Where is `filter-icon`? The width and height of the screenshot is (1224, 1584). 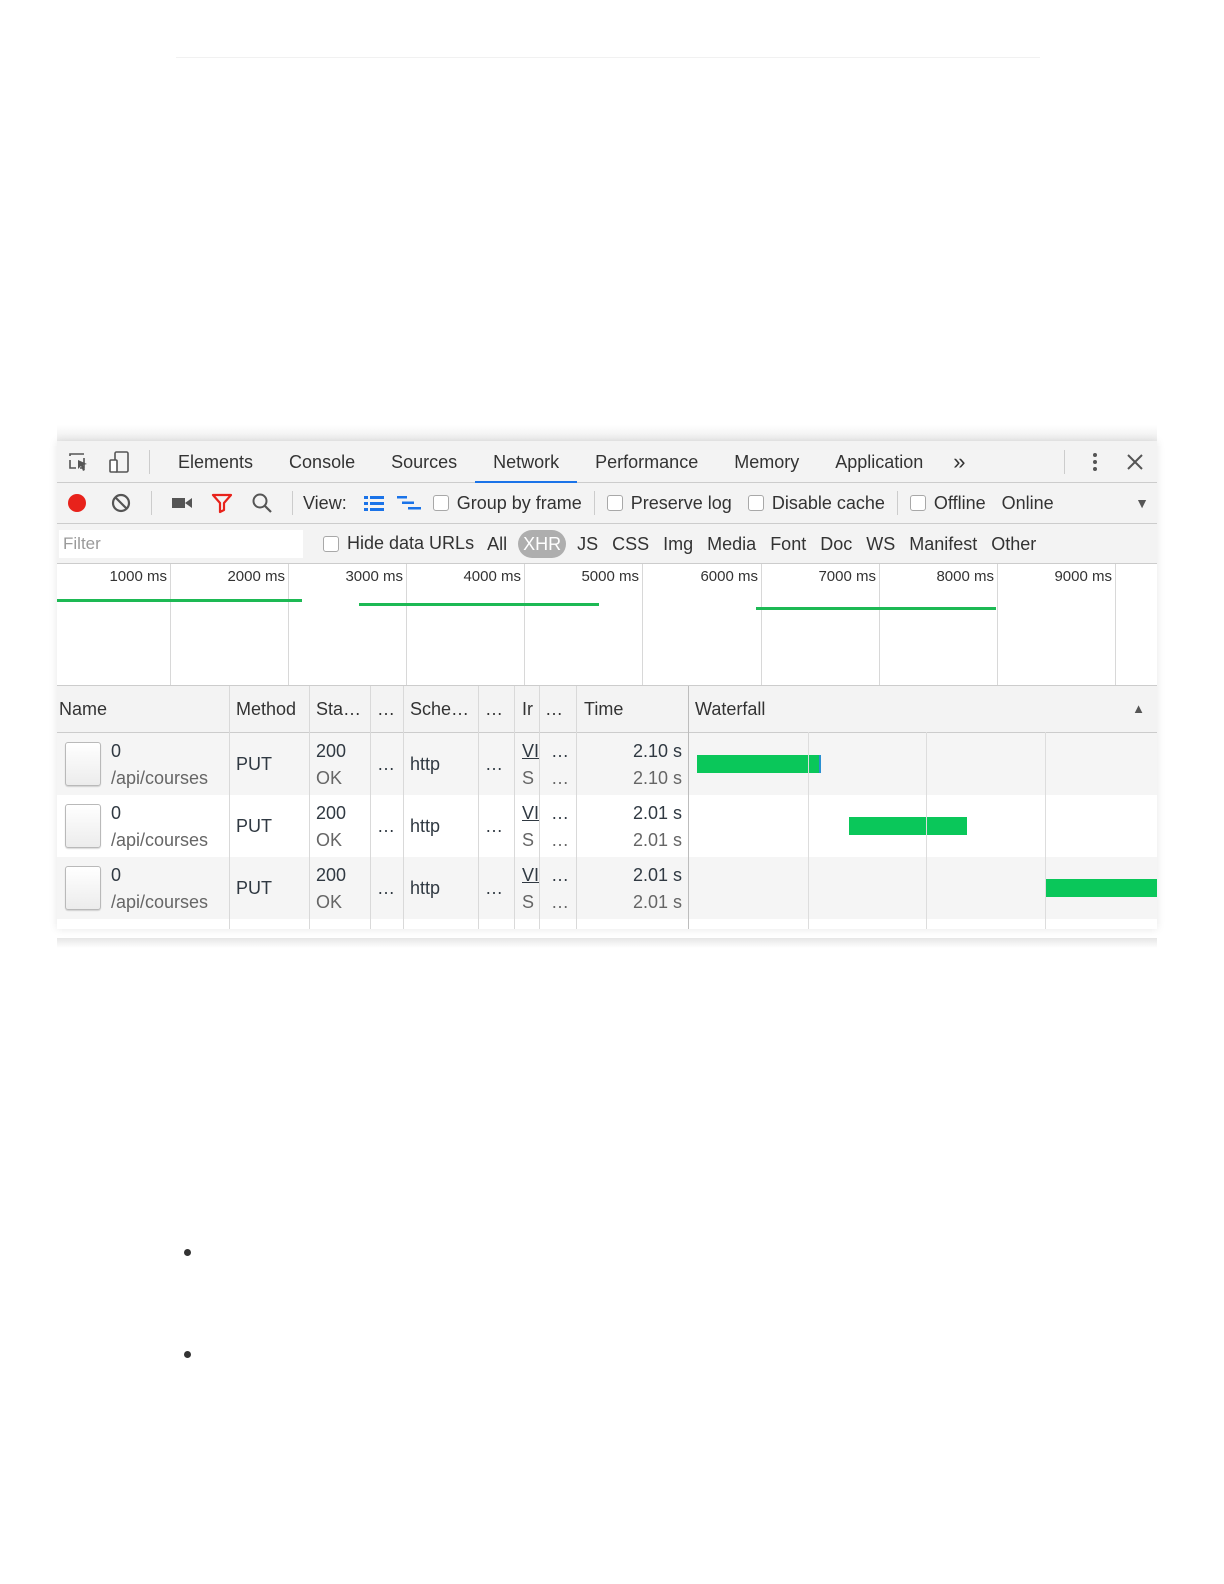
filter-icon is located at coordinates (222, 503).